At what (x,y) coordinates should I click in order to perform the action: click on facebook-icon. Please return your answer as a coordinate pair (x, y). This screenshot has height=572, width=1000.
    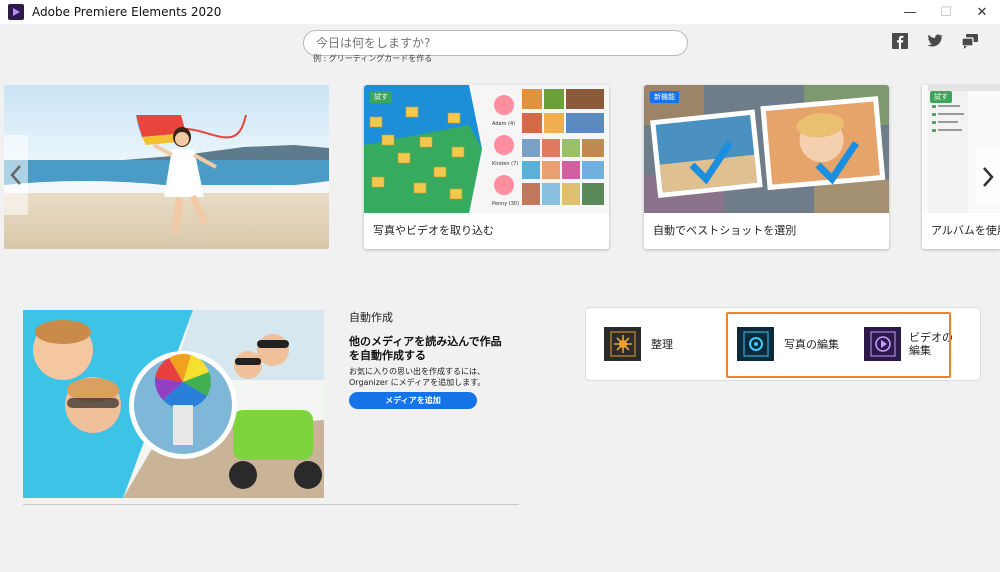
    Looking at the image, I should click on (900, 41).